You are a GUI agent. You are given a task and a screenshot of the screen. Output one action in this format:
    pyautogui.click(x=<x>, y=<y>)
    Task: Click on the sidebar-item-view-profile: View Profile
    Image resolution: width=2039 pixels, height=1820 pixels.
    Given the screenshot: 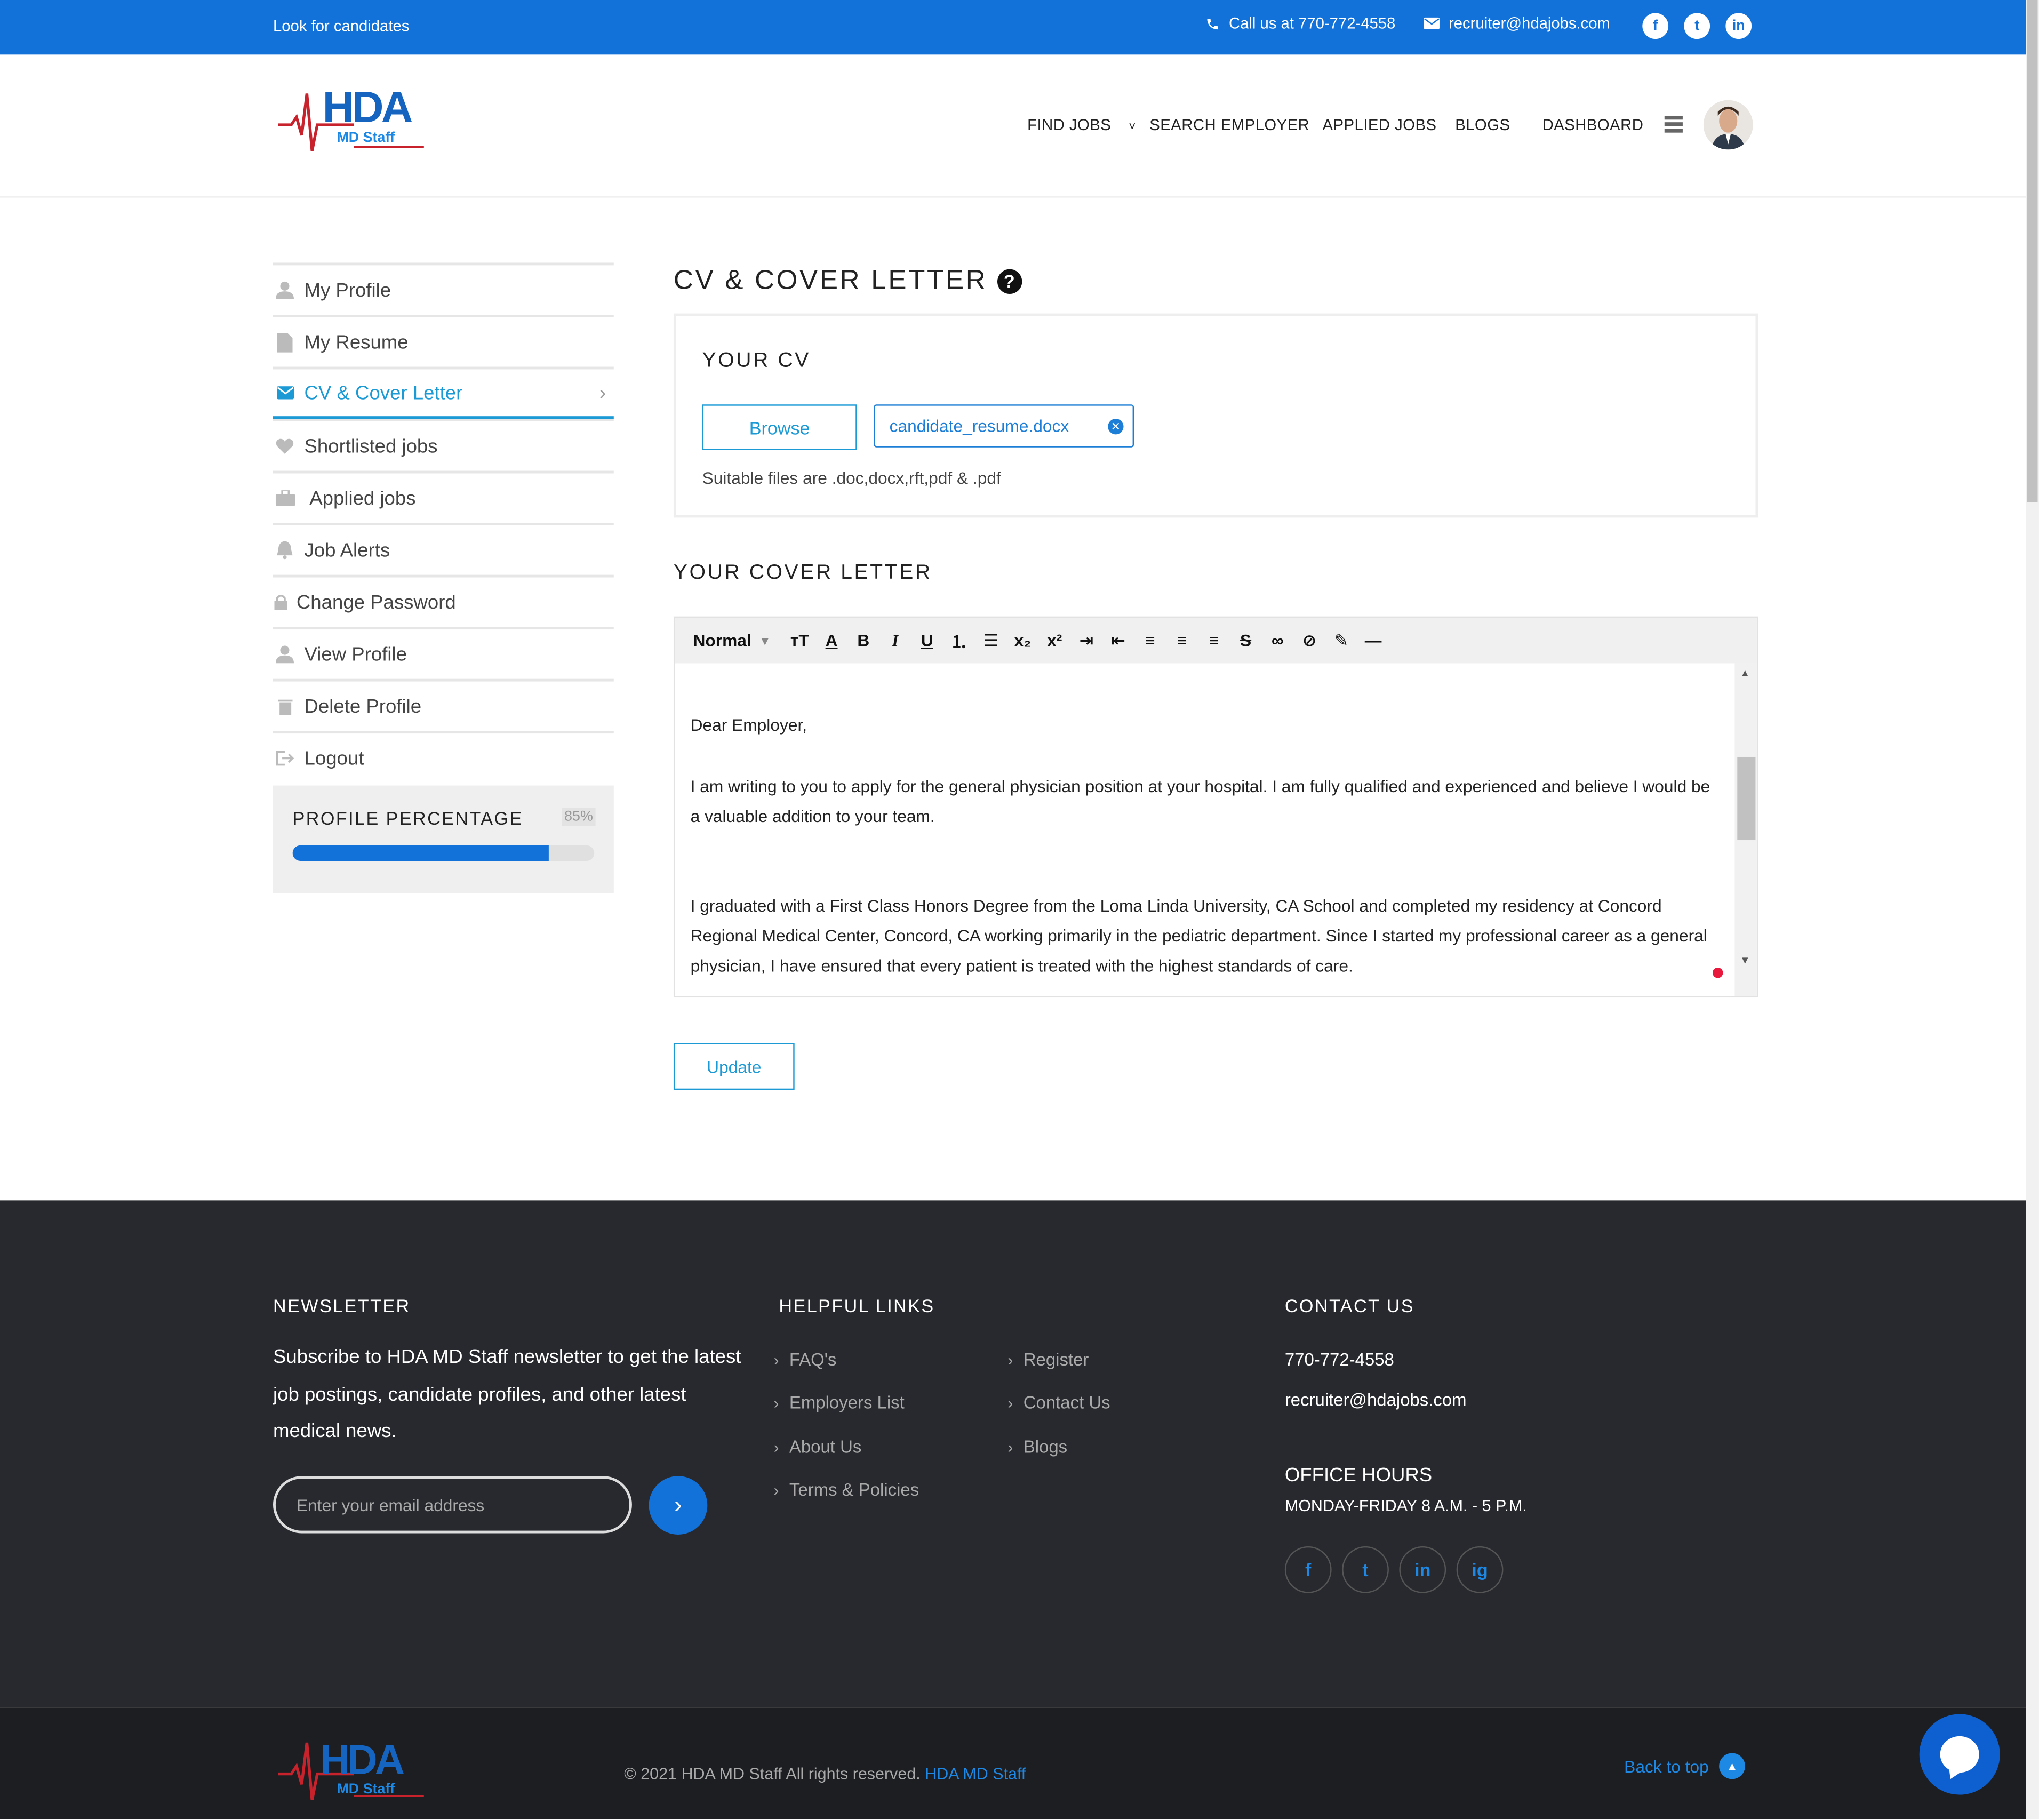 What is the action you would take?
    pyautogui.click(x=443, y=653)
    